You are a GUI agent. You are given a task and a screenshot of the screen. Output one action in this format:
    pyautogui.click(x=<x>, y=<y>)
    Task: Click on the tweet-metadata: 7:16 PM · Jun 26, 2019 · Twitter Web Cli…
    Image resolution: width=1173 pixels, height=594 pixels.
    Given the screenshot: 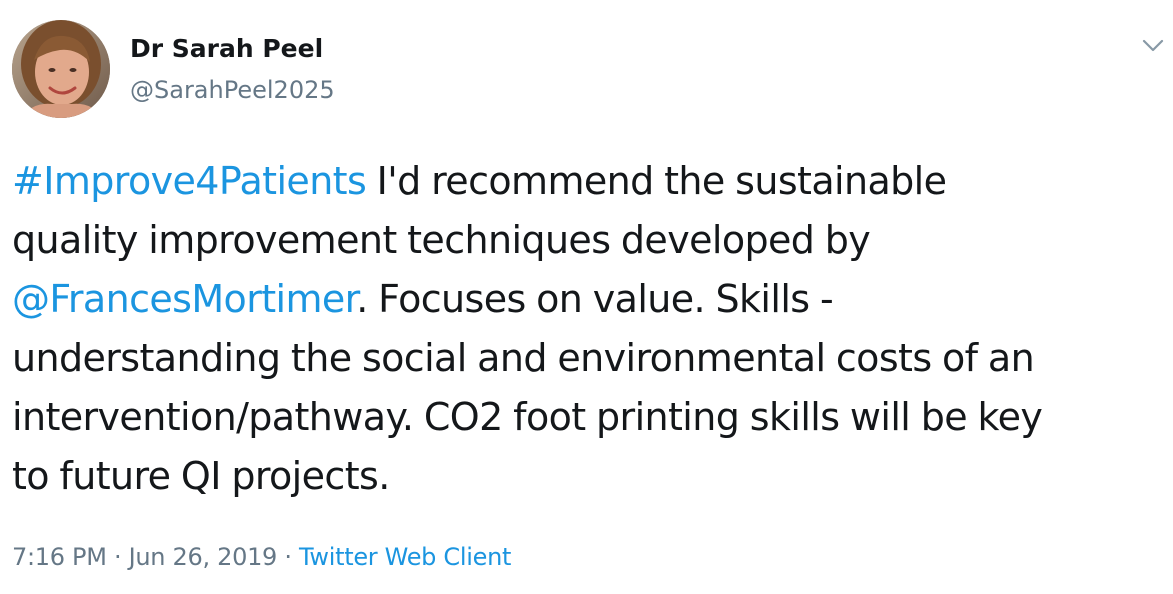 What is the action you would take?
    pyautogui.click(x=261, y=557)
    